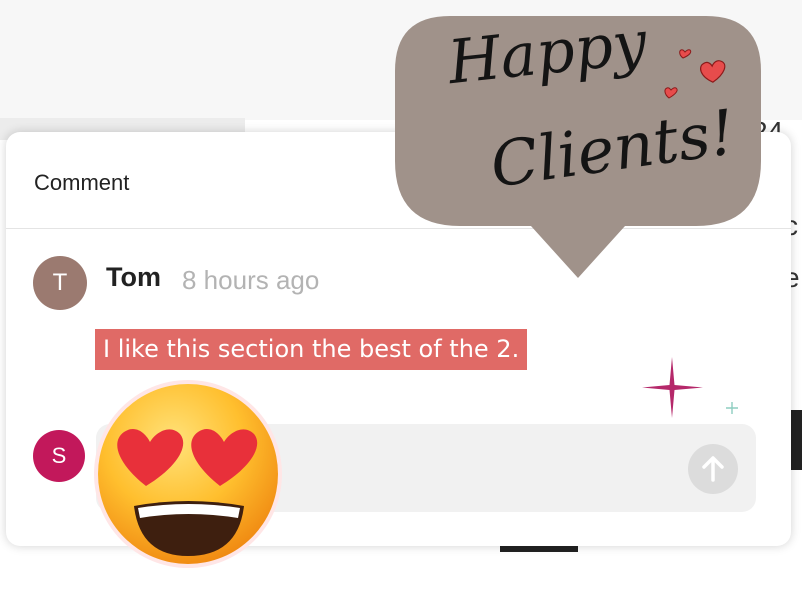 This screenshot has width=802, height=591. What do you see at coordinates (539, 549) in the screenshot?
I see `background-dark-bar` at bounding box center [539, 549].